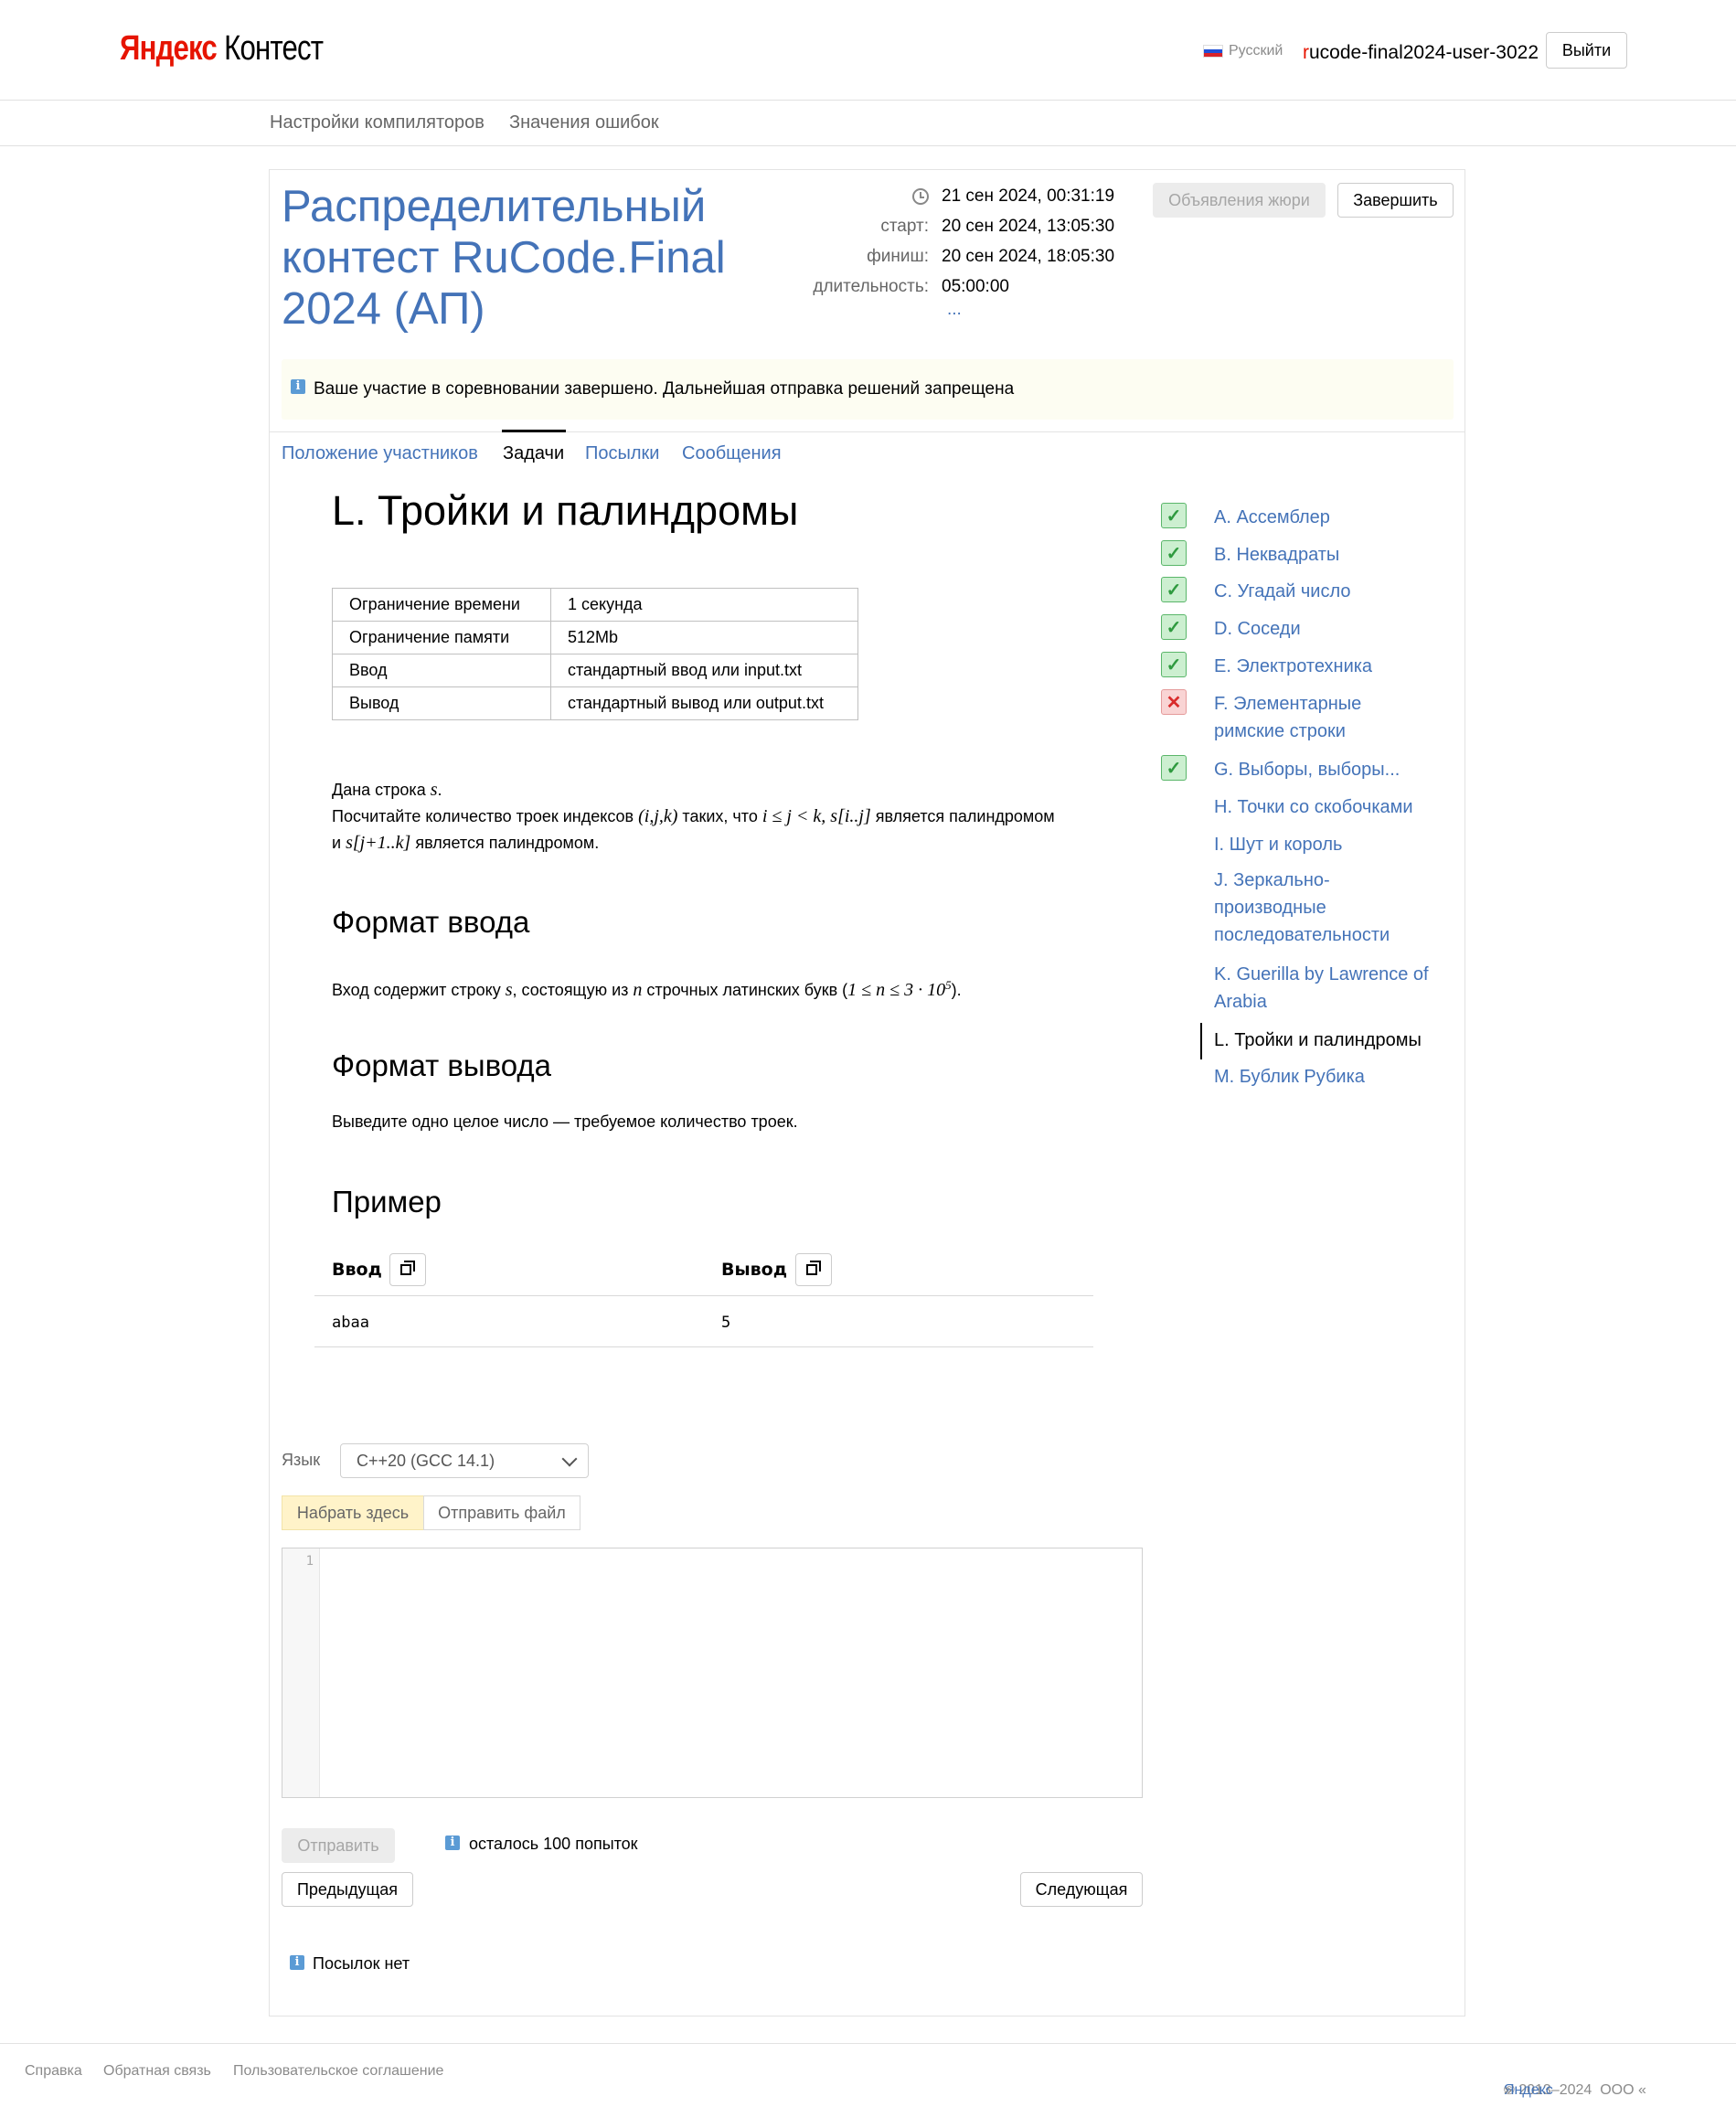 The image size is (1736, 2107). What do you see at coordinates (486, 816) in the screenshot?
I see `text: Посчитайте количество троек индексов` at bounding box center [486, 816].